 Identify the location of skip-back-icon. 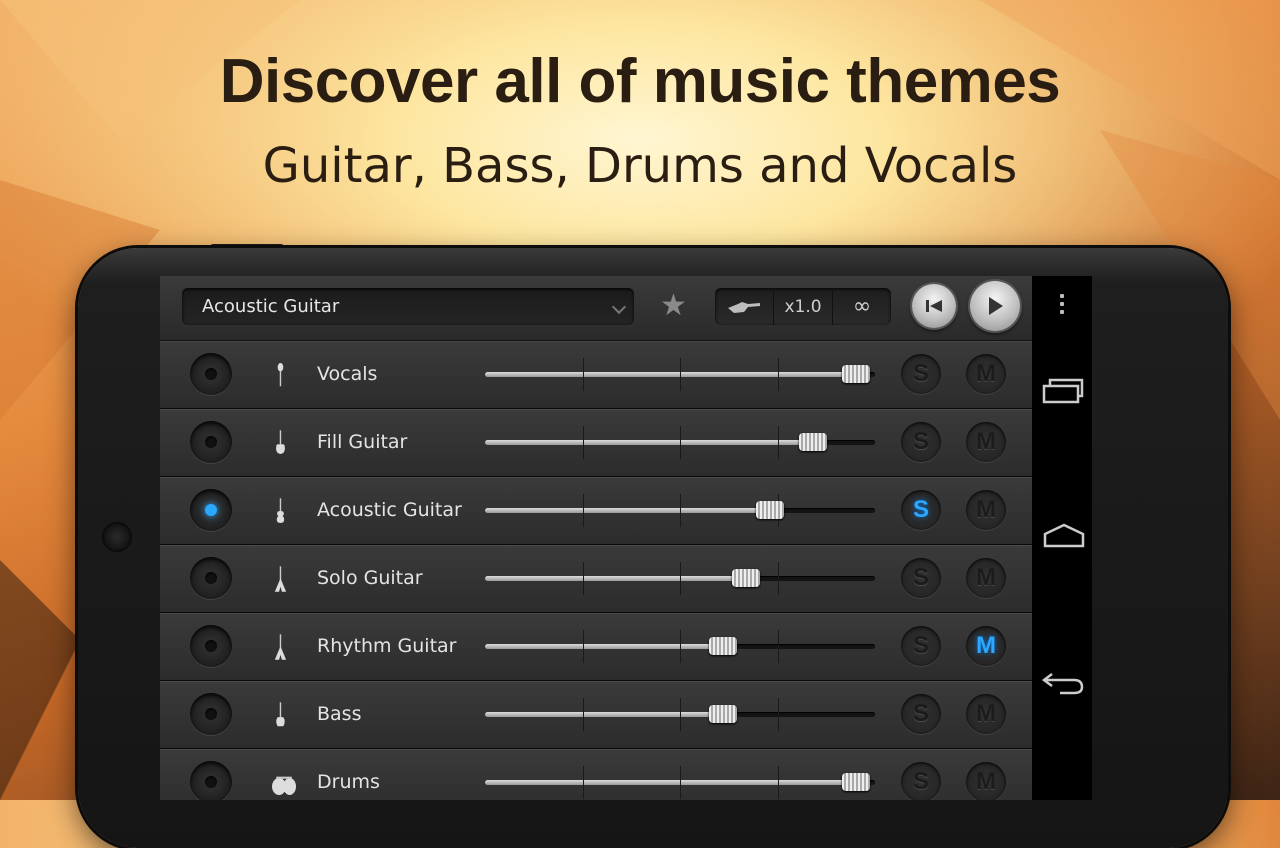
(934, 306).